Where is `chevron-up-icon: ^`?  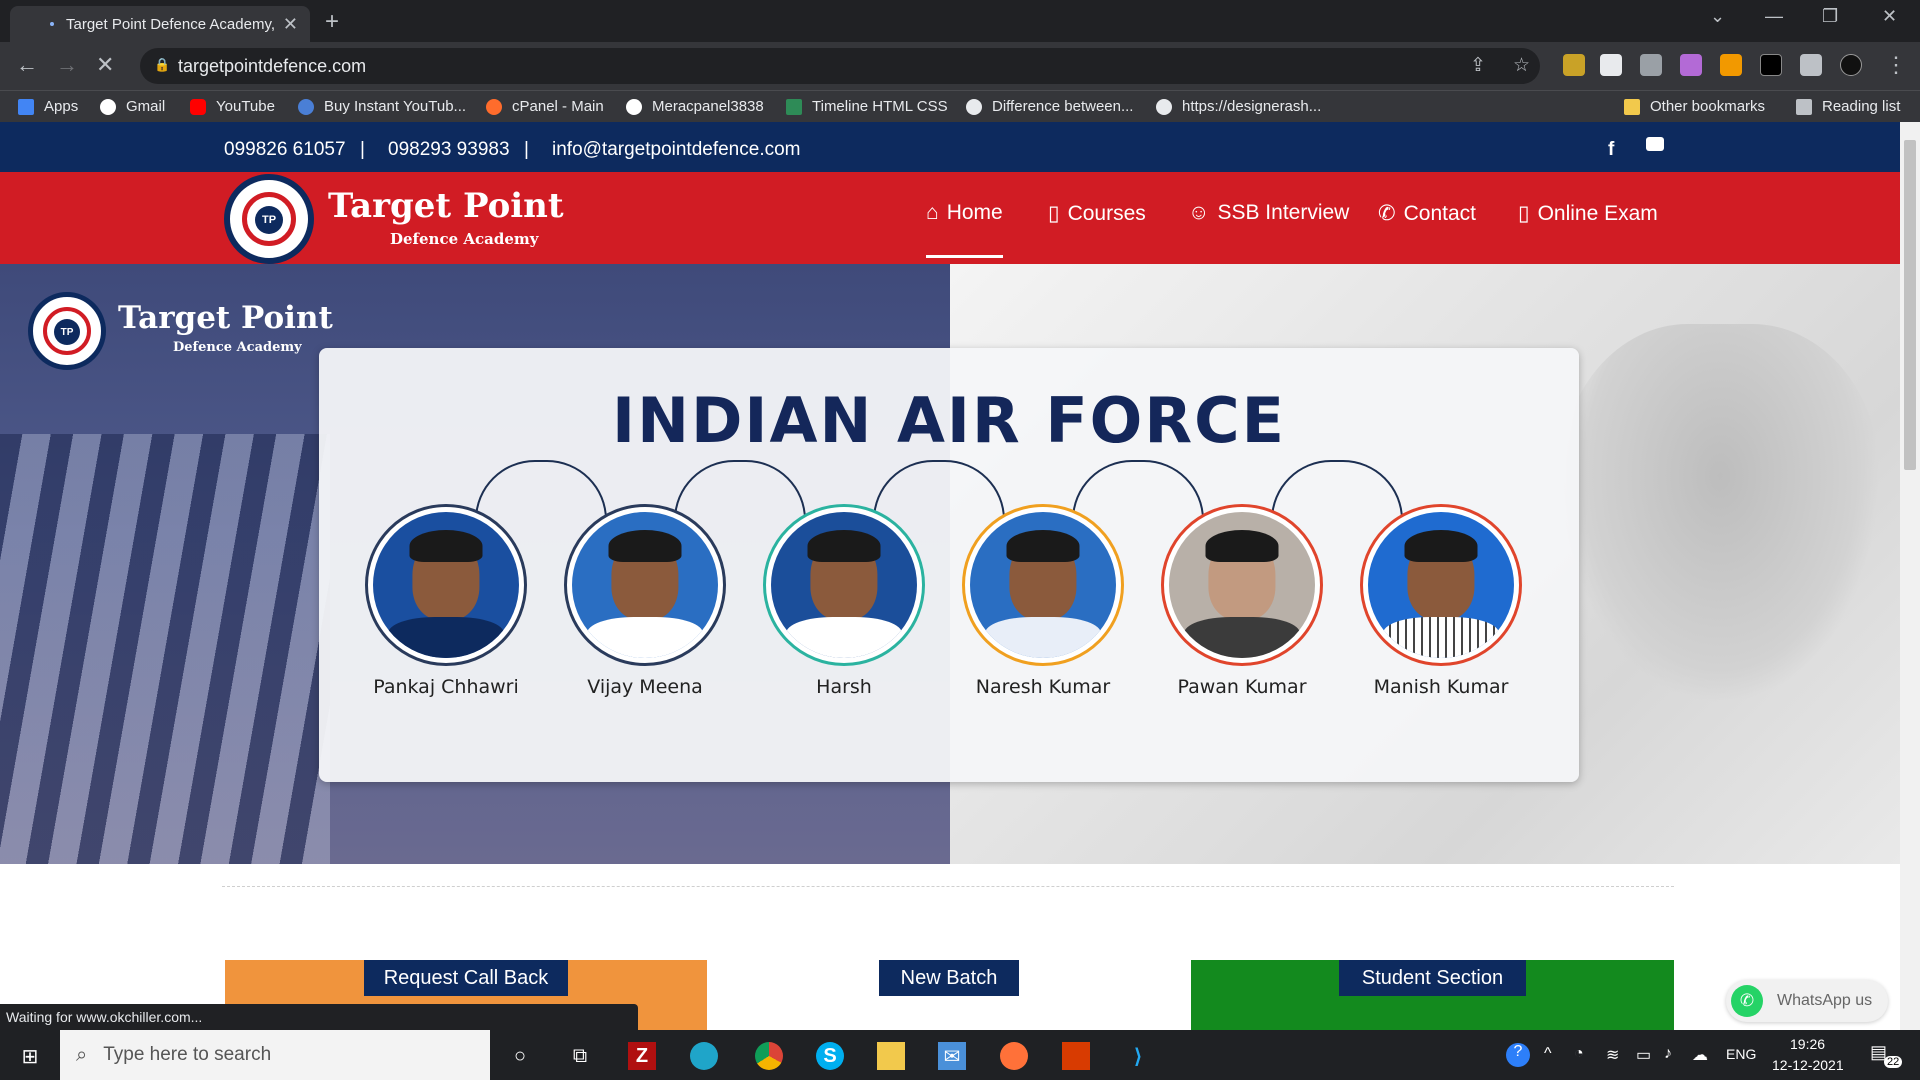
chevron-up-icon: ^ is located at coordinates (1548, 1054).